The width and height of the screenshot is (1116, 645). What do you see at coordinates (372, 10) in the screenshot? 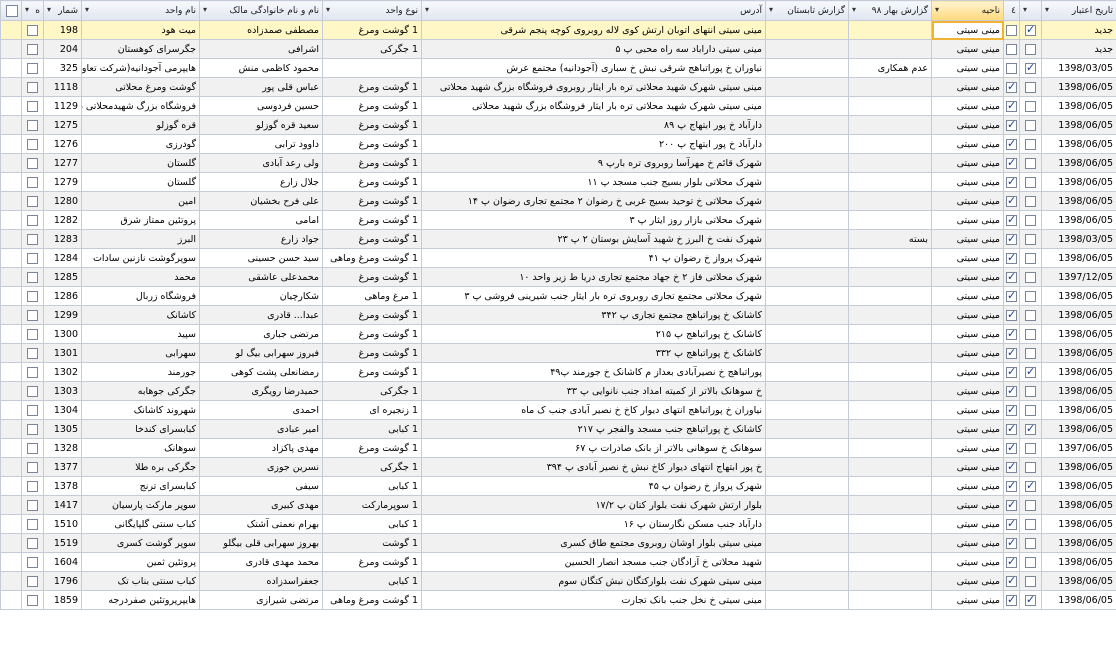
I see `column-header-unit-type: نوع واحد ▾` at bounding box center [372, 10].